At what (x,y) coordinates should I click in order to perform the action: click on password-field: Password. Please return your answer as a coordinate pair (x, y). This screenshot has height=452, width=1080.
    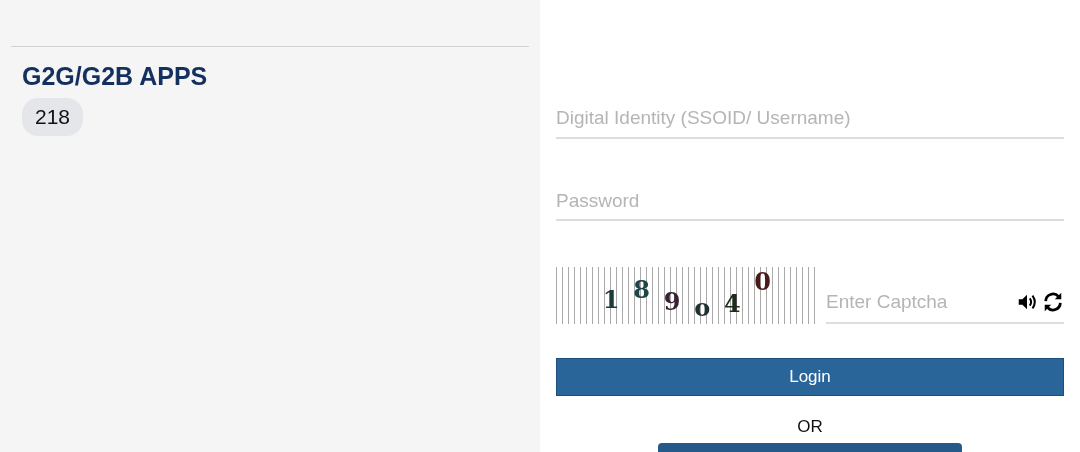
    Looking at the image, I should click on (810, 201).